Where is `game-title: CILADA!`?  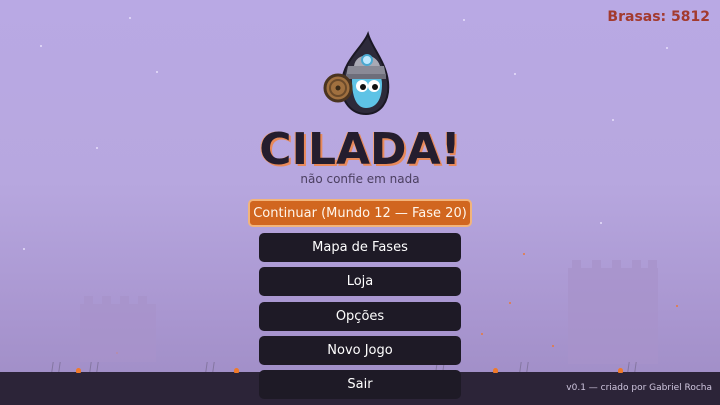
game-title: CILADA! is located at coordinates (360, 149).